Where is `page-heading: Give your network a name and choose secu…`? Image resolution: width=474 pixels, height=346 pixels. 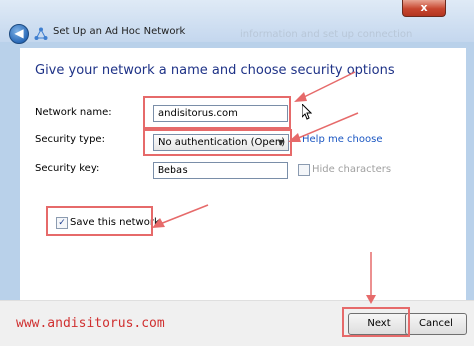 page-heading: Give your network a name and choose secu… is located at coordinates (215, 70).